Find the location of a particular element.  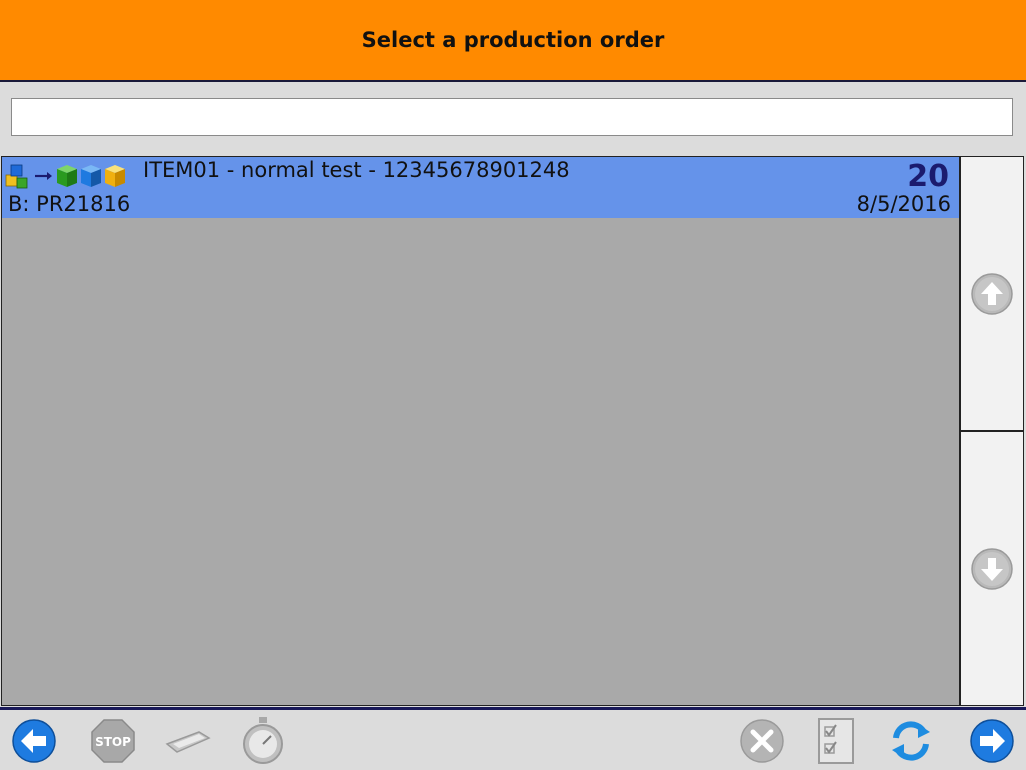

scroll-up-button is located at coordinates (992, 293).